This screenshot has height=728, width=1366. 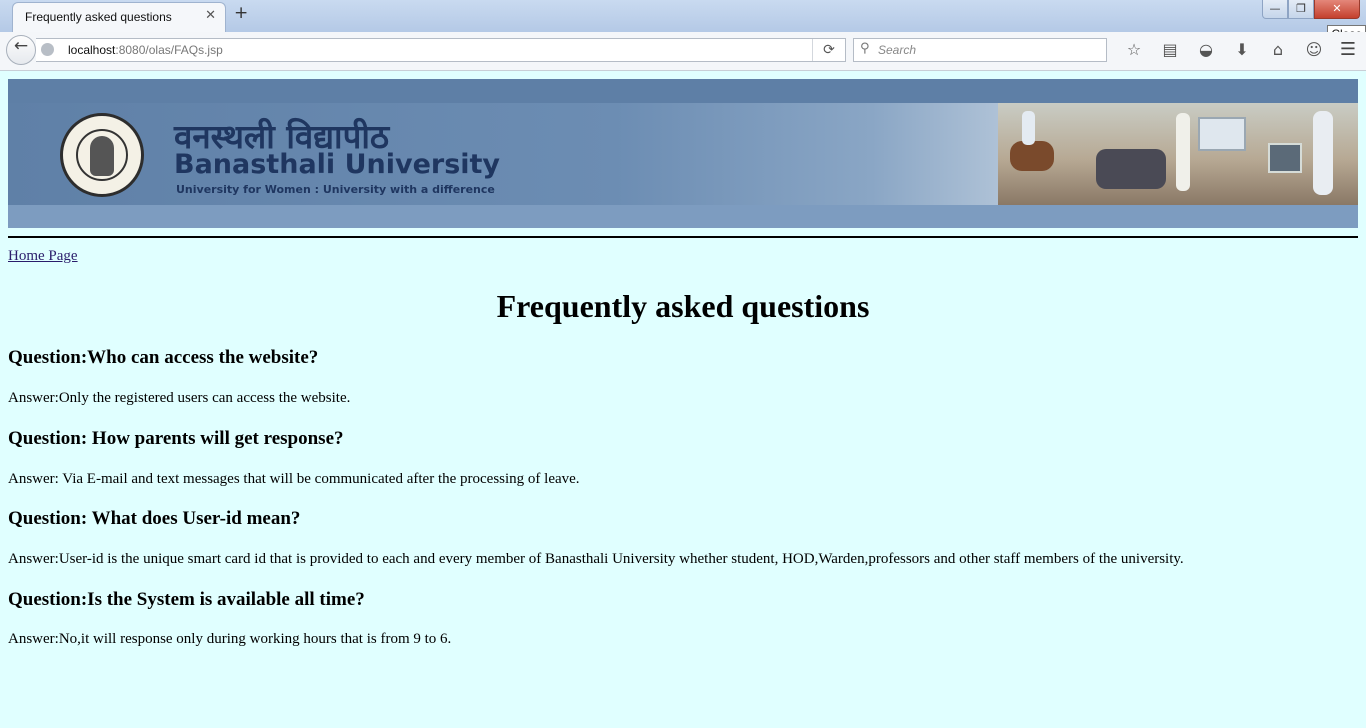 What do you see at coordinates (1032, 156) in the screenshot?
I see `photo-horse` at bounding box center [1032, 156].